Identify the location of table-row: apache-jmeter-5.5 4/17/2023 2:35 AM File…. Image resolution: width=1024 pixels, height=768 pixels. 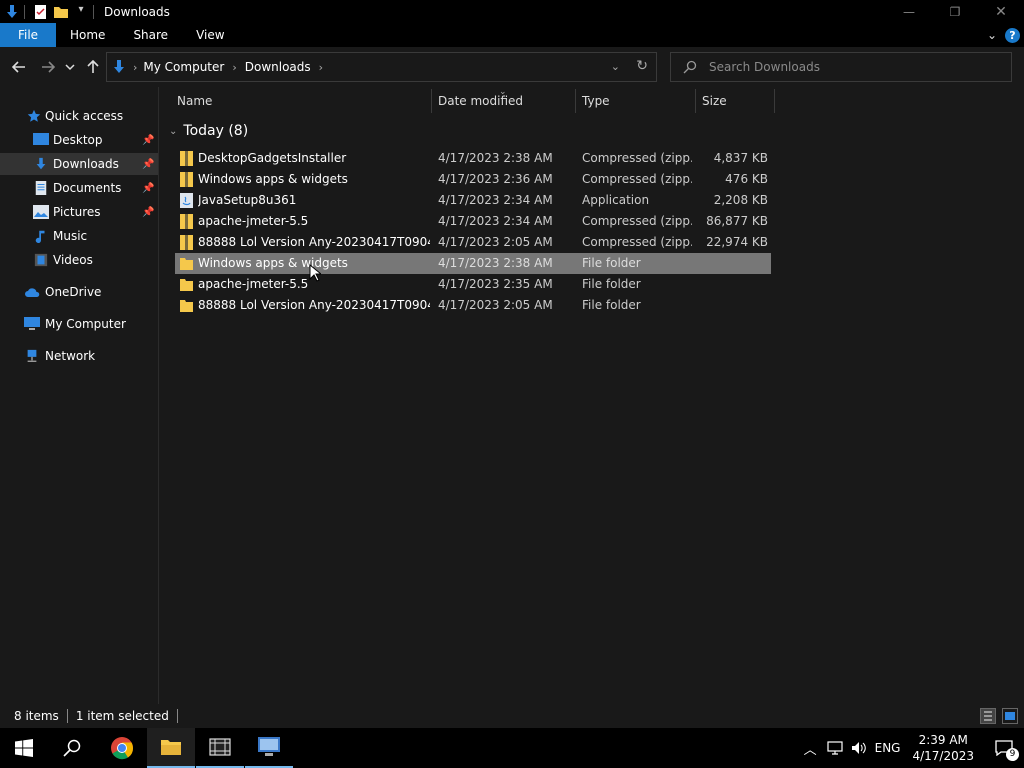
(473, 284).